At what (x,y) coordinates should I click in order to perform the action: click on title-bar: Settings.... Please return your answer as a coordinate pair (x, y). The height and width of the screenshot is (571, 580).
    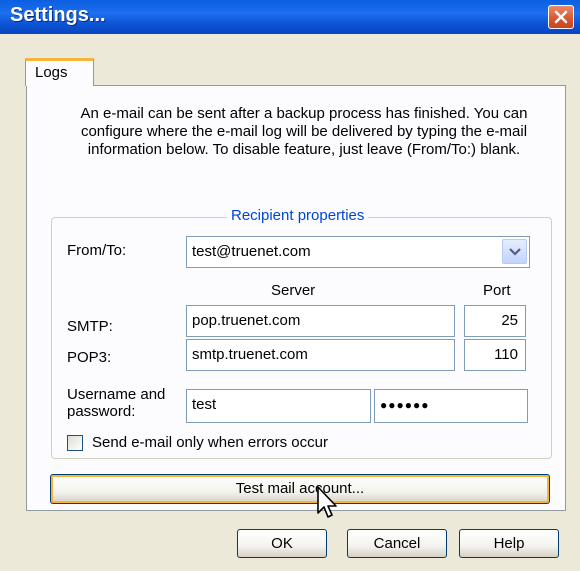
    Looking at the image, I should click on (290, 17).